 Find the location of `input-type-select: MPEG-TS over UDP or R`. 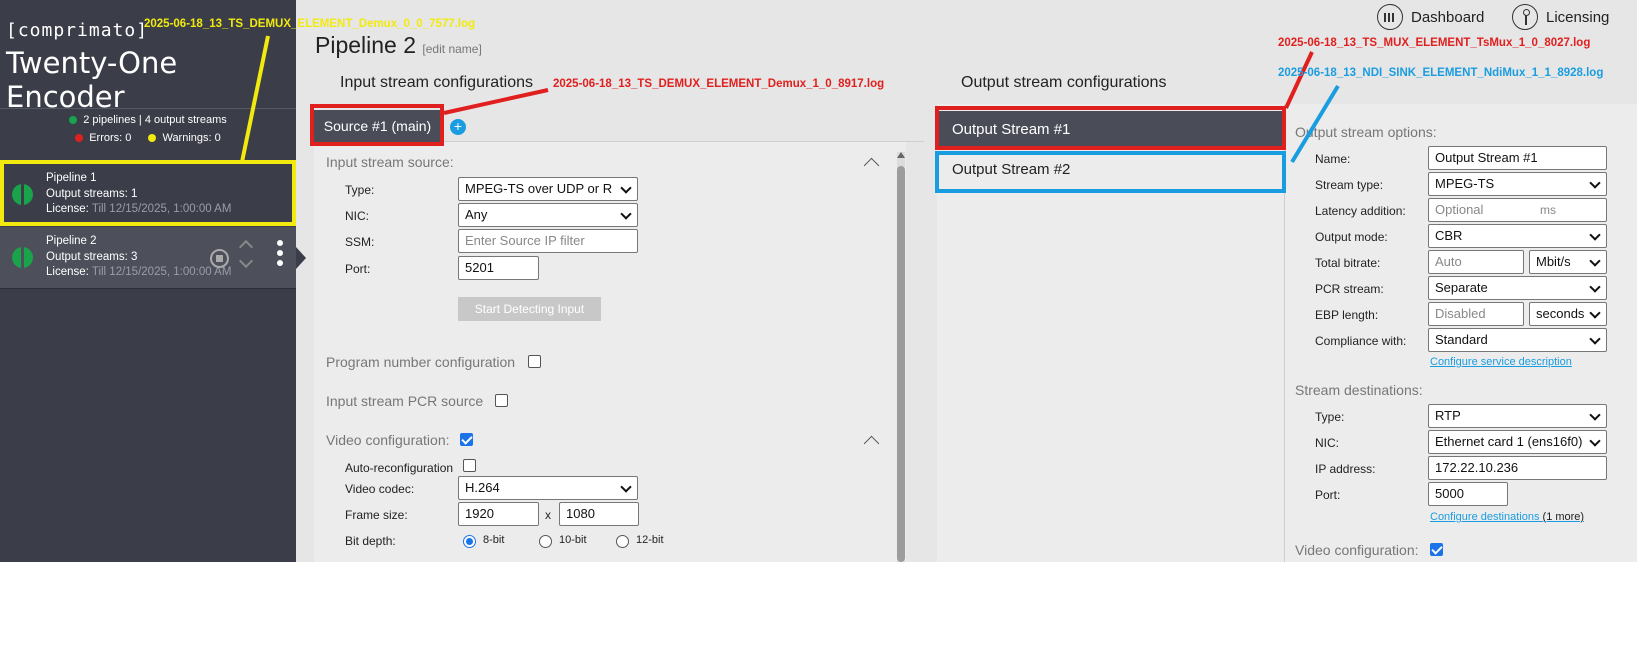

input-type-select: MPEG-TS over UDP or R is located at coordinates (548, 189).